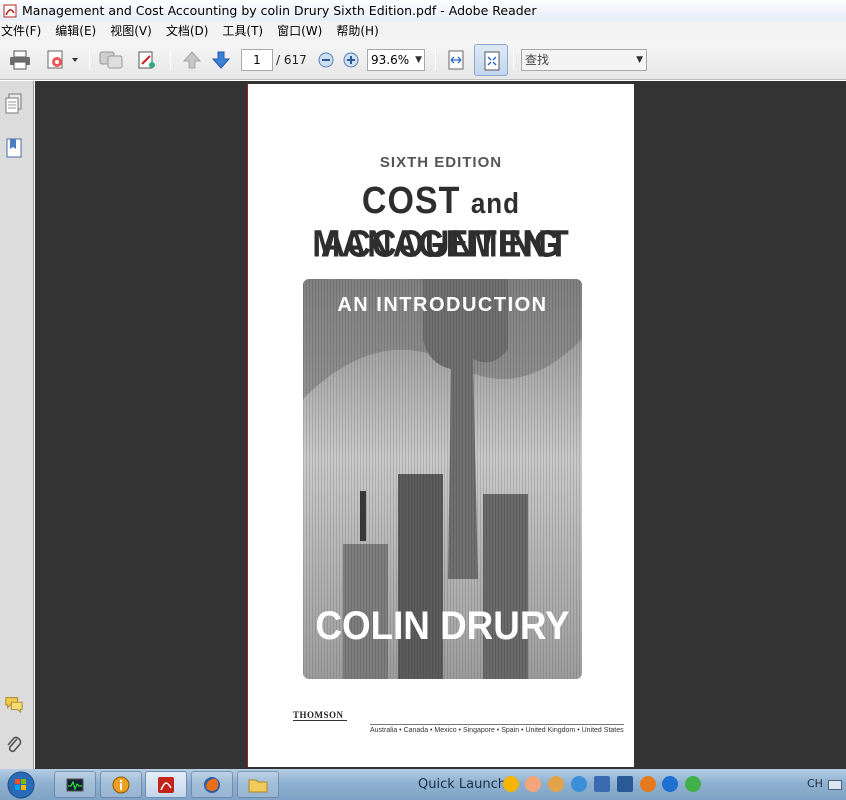 The image size is (846, 800). I want to click on title-word-cost: COST, so click(411, 200).